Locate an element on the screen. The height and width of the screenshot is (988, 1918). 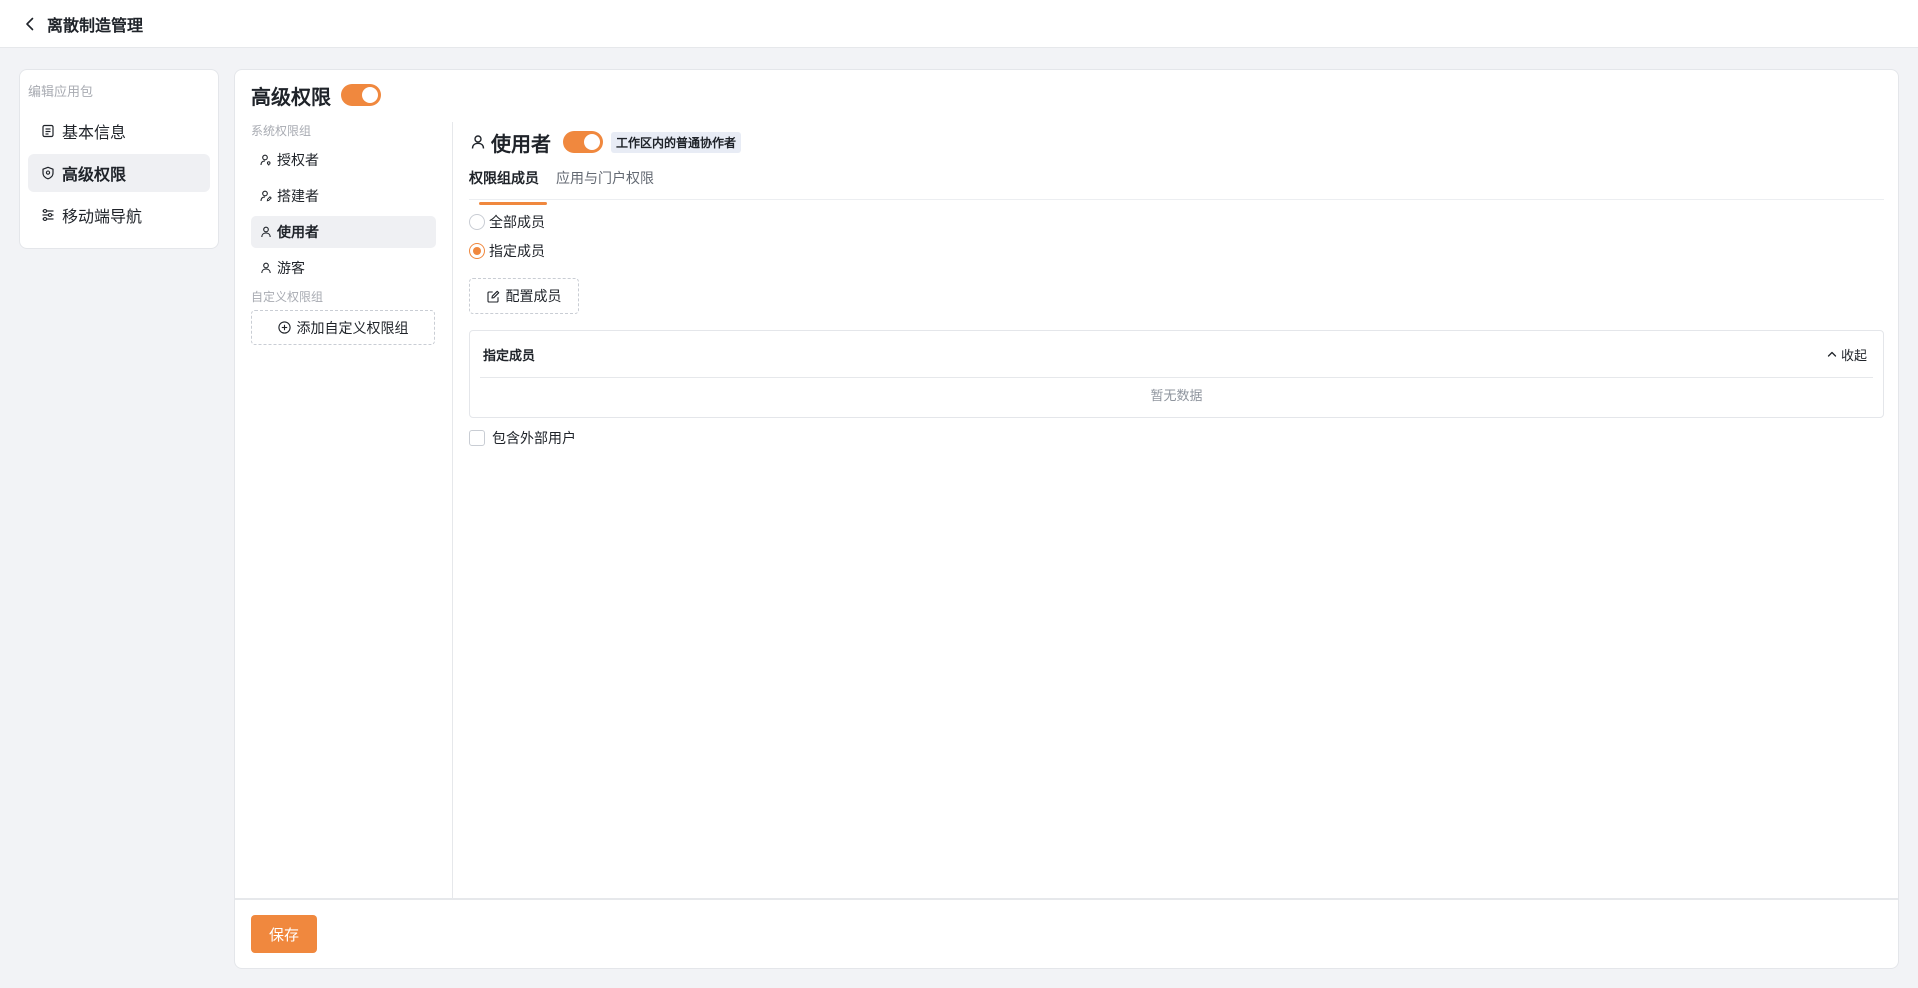
top-bar: 离散制造管理 is located at coordinates (959, 24).